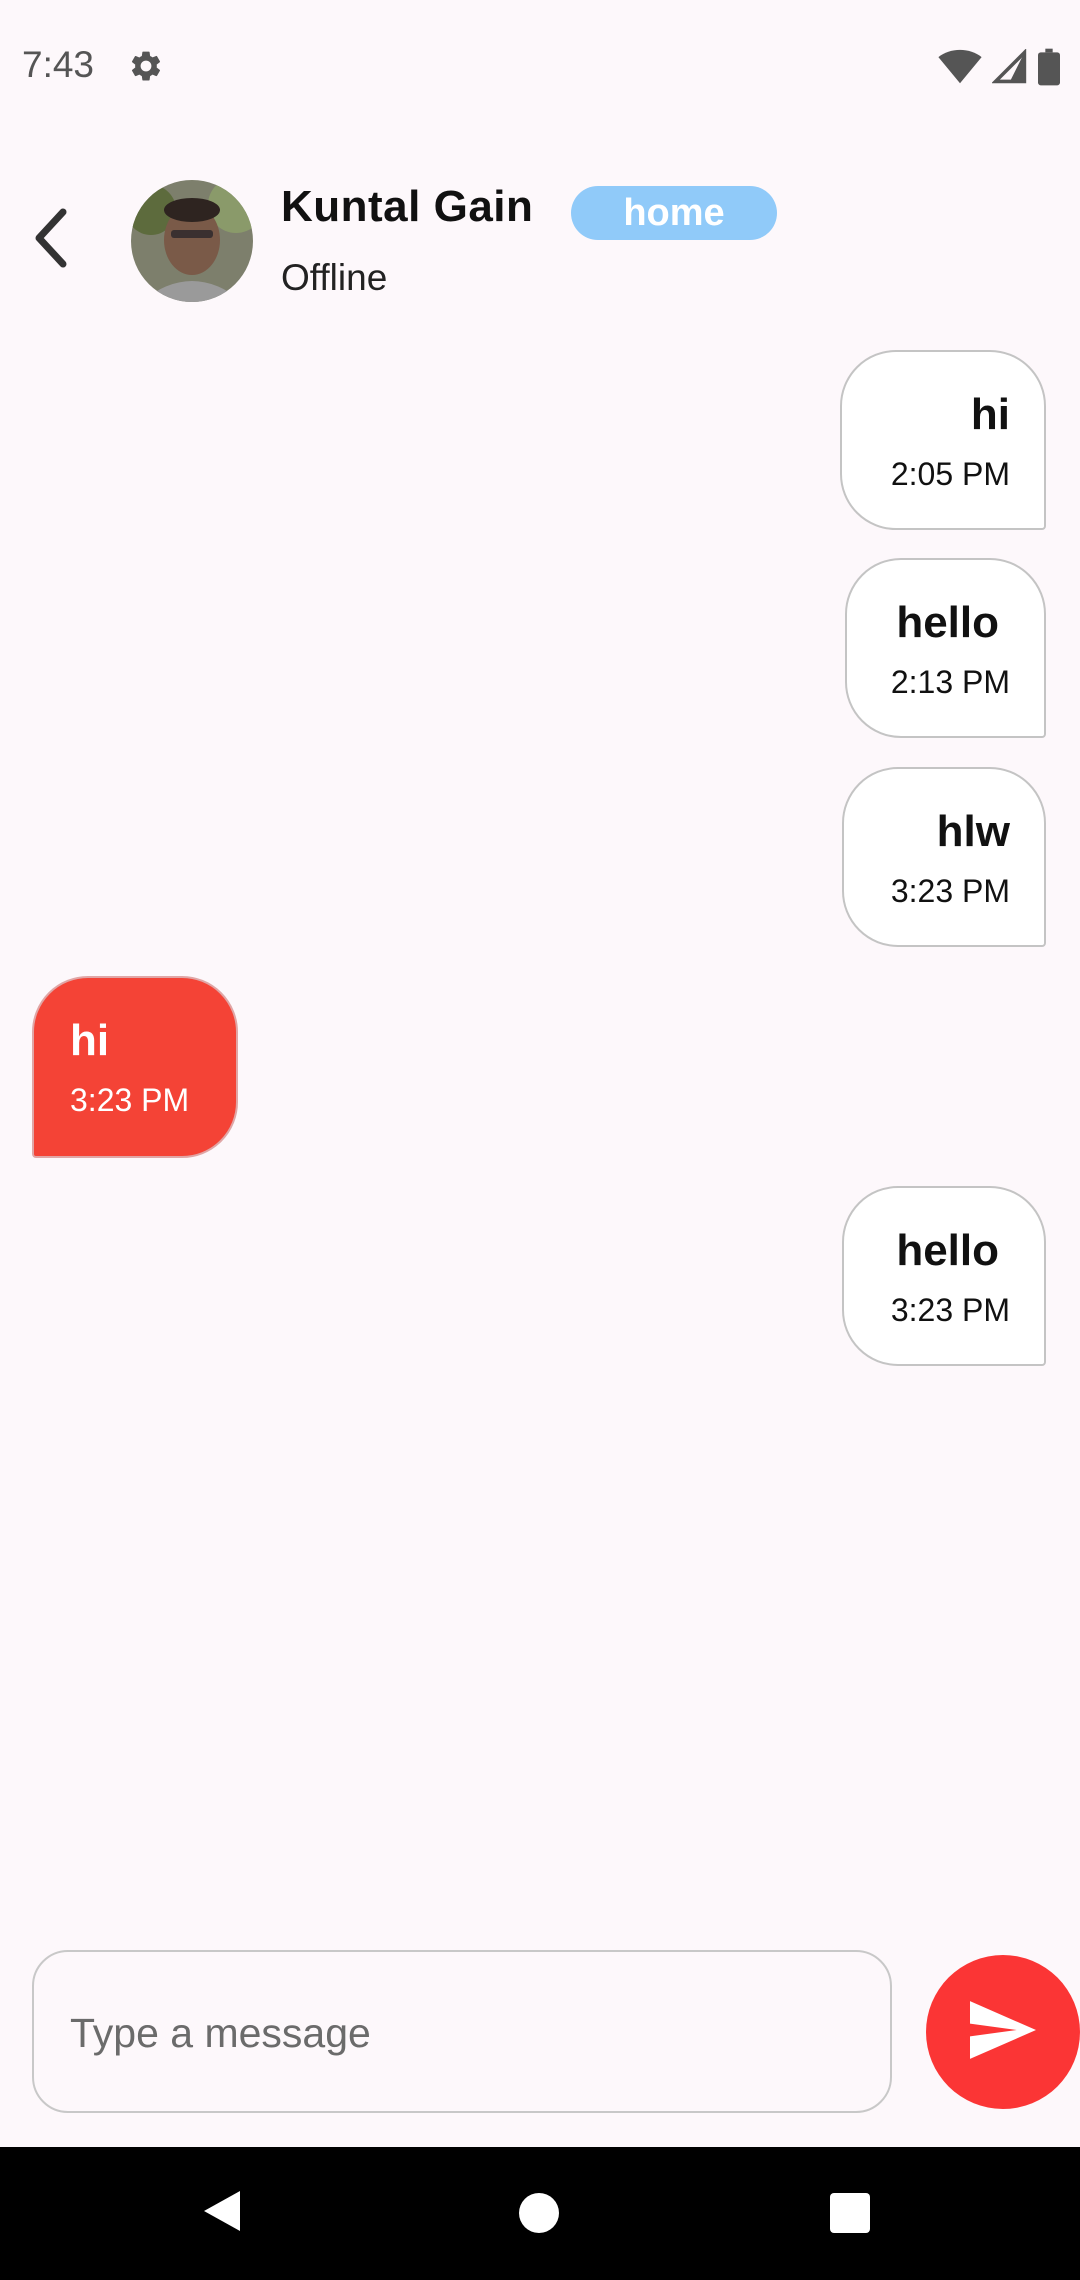 The height and width of the screenshot is (2280, 1080). Describe the element at coordinates (407, 206) in the screenshot. I see `contact-name: Kuntal Gain` at that location.